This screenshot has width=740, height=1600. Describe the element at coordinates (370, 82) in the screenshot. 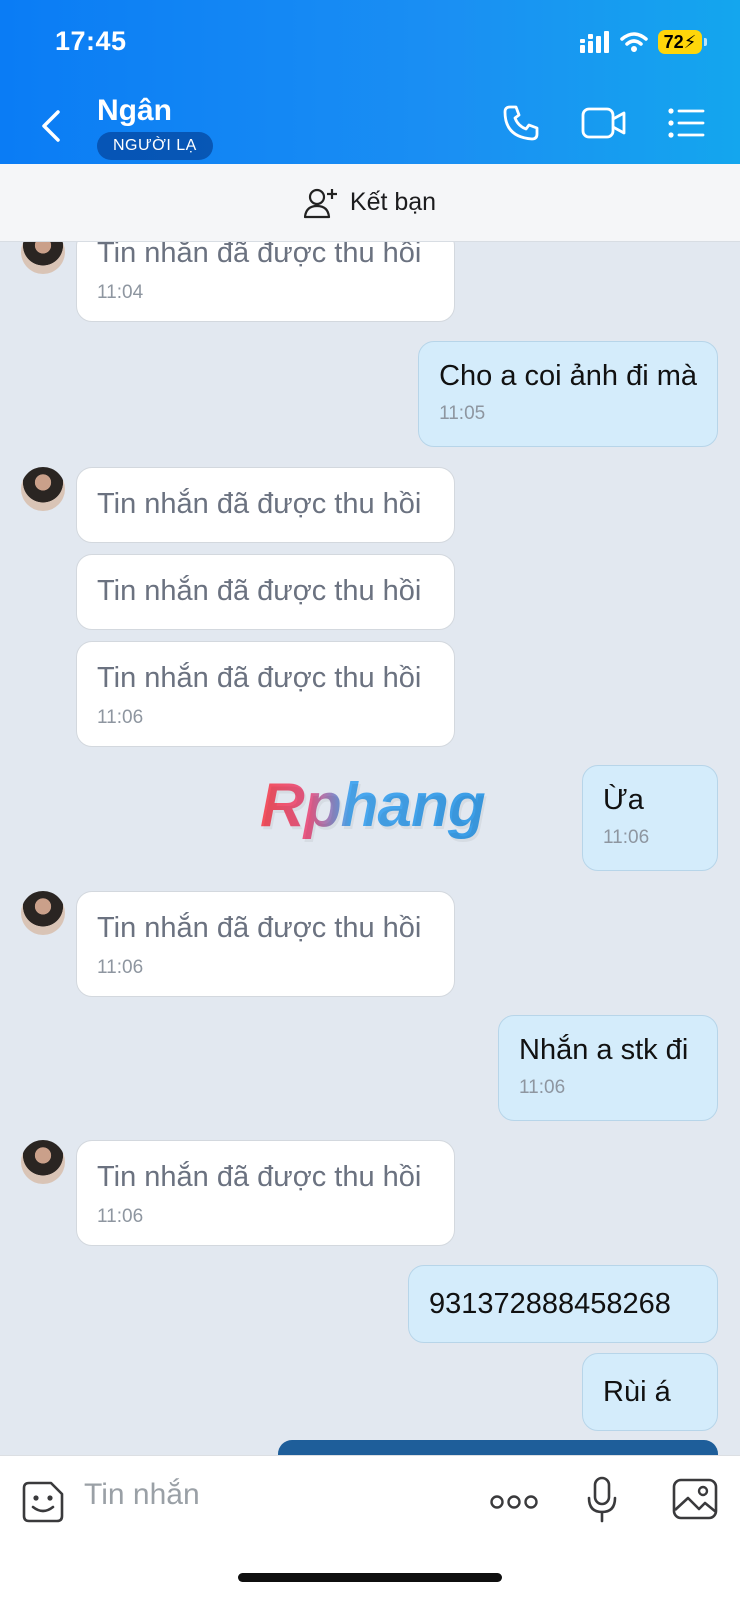

I see `chat-header: 17:45 72 ⚡ Ngân NGƯỜI LẠ` at that location.